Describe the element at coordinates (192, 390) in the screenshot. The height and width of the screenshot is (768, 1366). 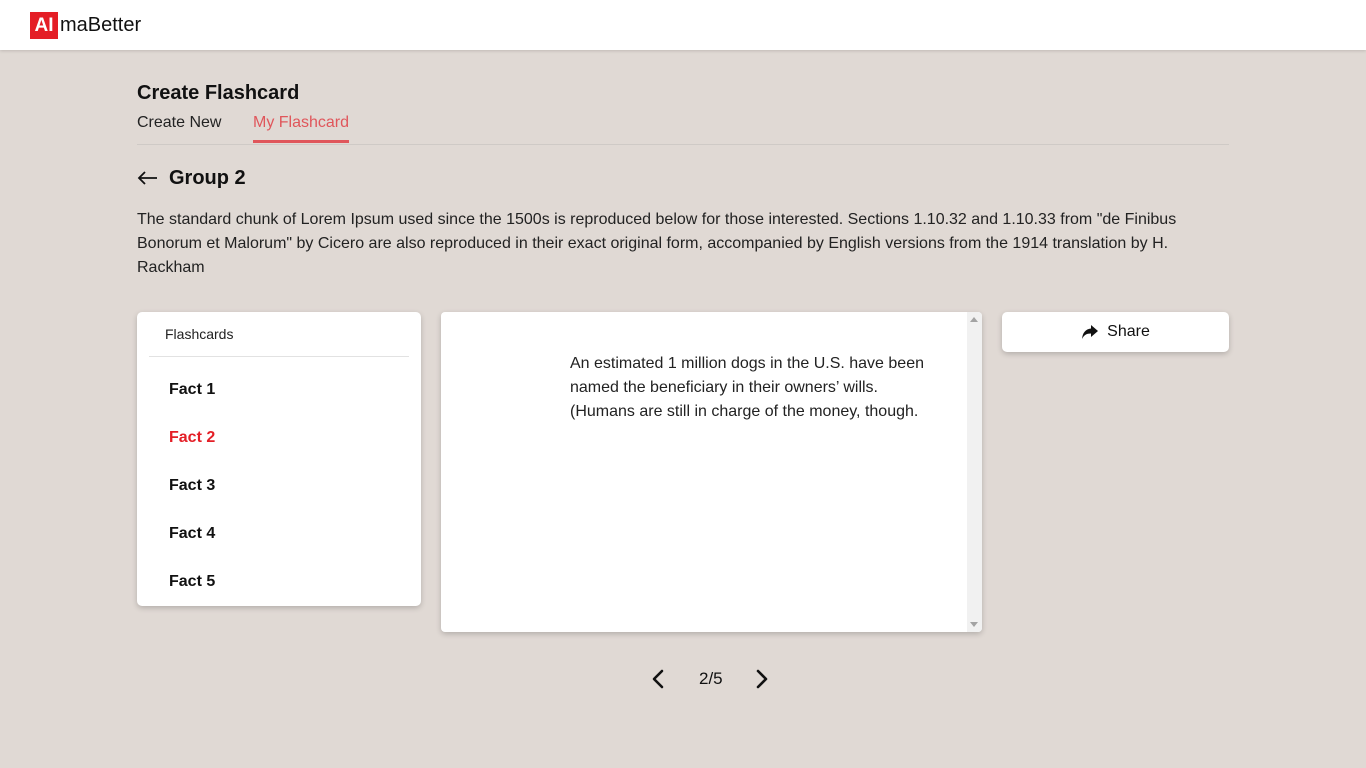
I see `flashcard-item: Fact 1` at that location.